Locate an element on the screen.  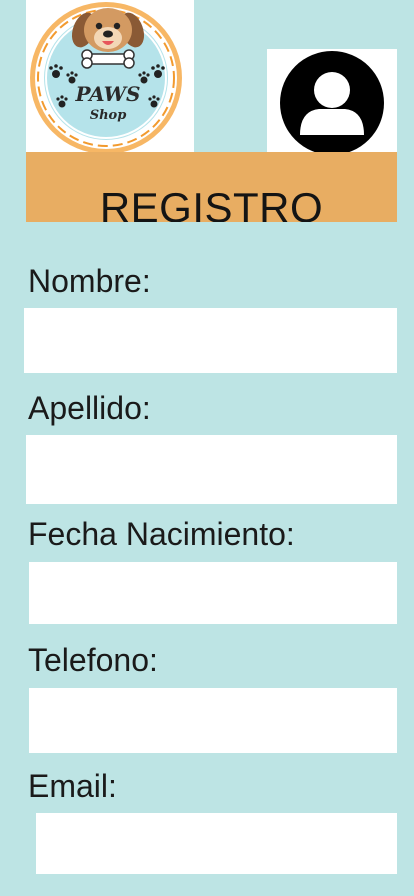
paws-shop-dog-logo-icon: PAWS Shop is located at coordinates (106, 77).